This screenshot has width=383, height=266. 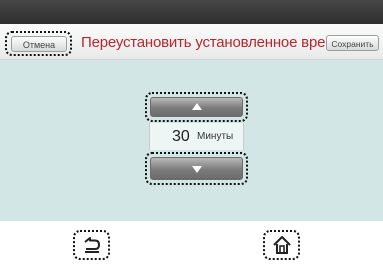 I want to click on decrease-button, so click(x=196, y=168).